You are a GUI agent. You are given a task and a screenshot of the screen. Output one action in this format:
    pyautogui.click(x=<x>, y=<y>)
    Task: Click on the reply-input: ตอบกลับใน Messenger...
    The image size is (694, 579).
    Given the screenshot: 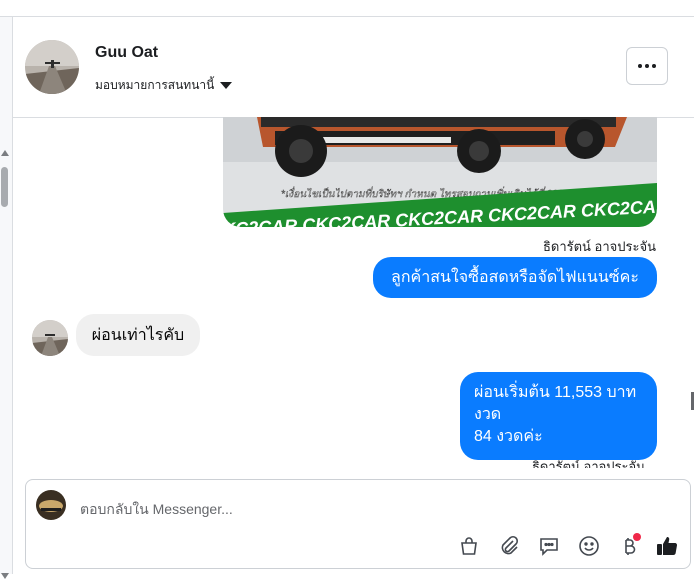 What is the action you would take?
    pyautogui.click(x=156, y=510)
    